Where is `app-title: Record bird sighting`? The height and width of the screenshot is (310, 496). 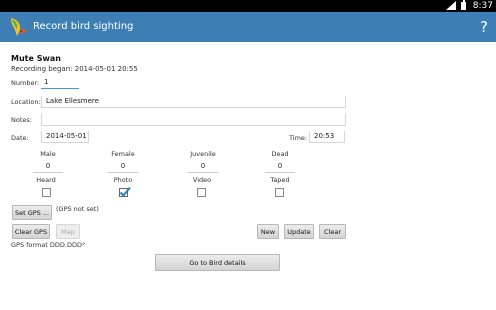
app-title: Record bird sighting is located at coordinates (83, 26).